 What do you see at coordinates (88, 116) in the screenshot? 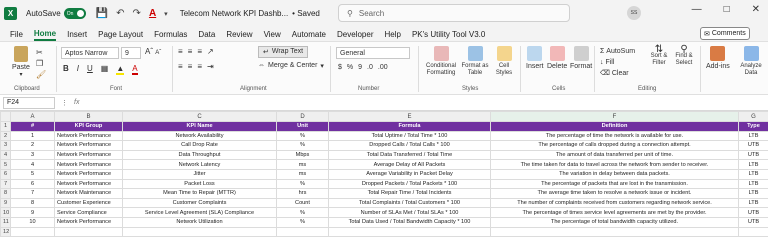
I see `column-header-b: B` at bounding box center [88, 116].